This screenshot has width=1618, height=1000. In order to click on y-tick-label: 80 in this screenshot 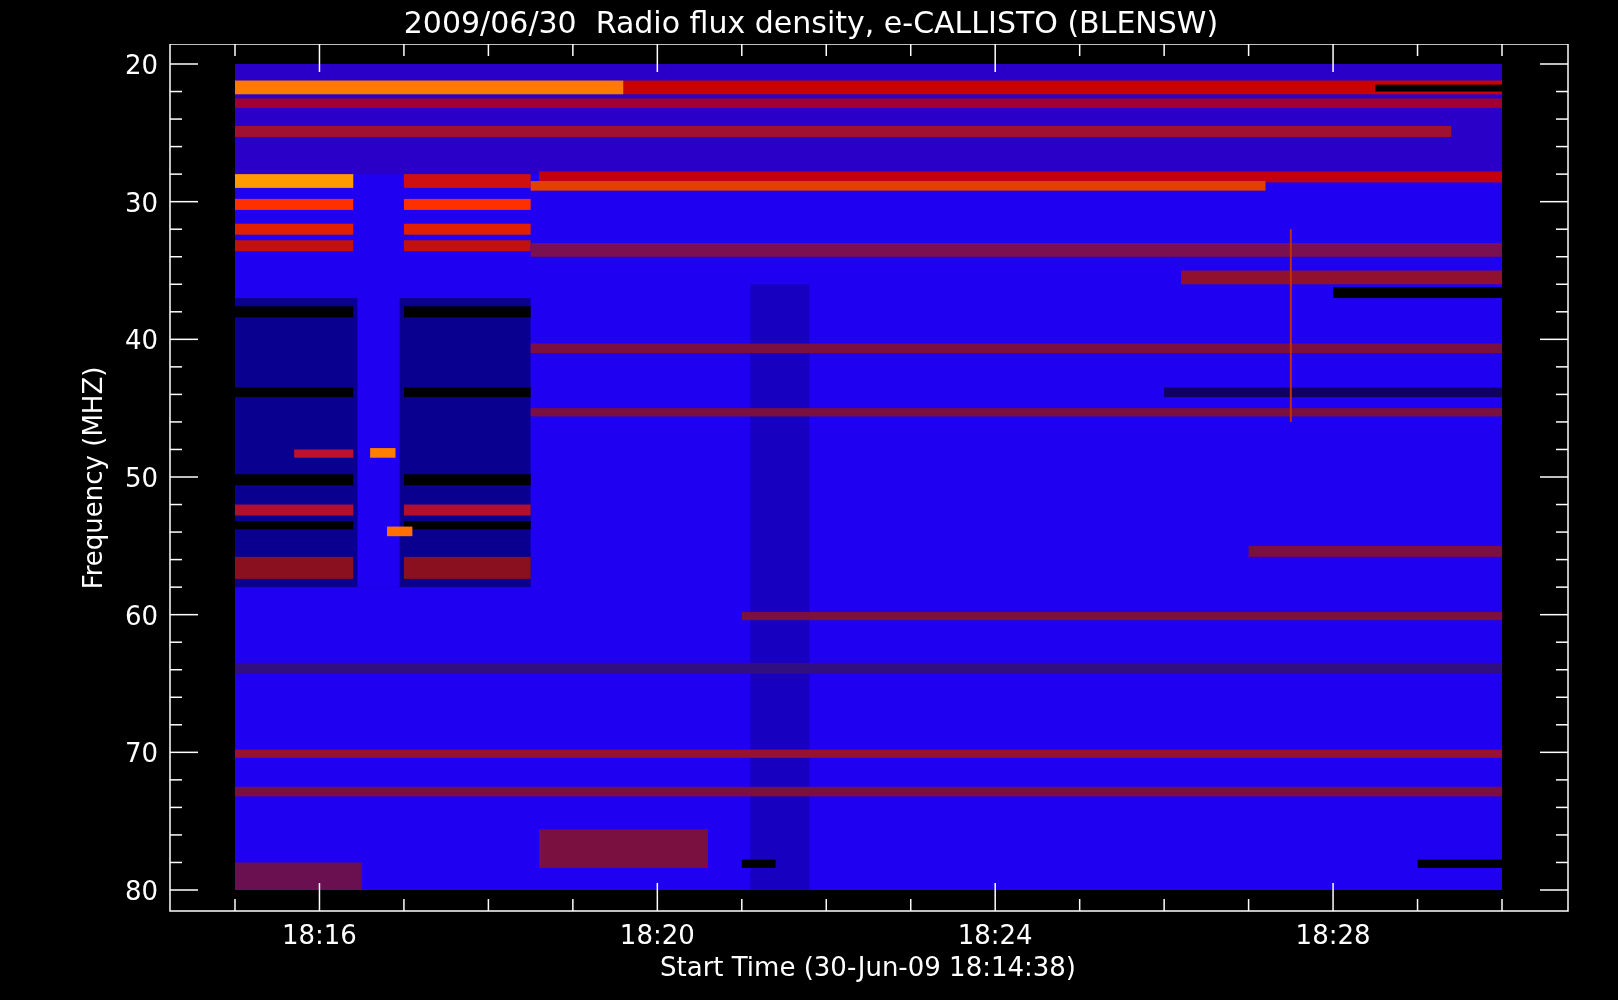, I will do `click(141, 891)`.